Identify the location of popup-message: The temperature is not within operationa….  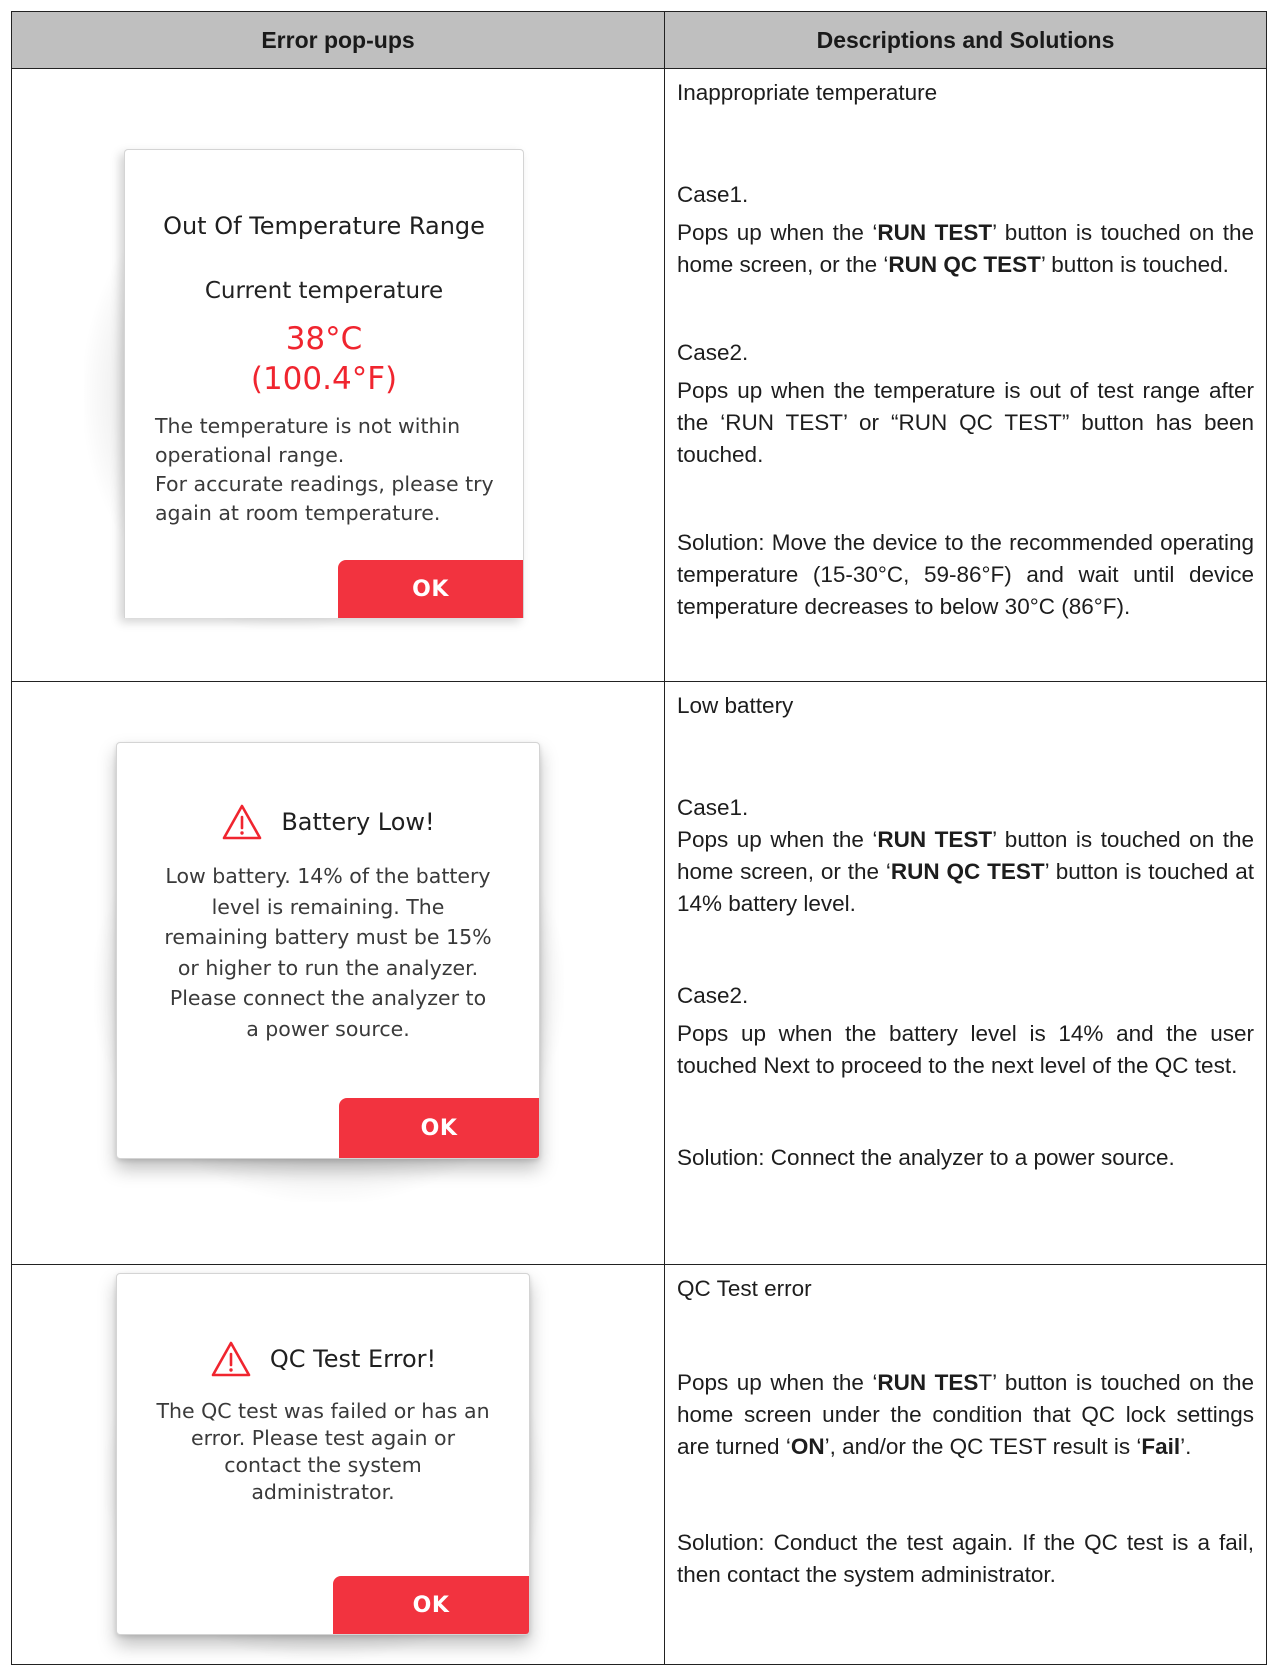
(330, 470).